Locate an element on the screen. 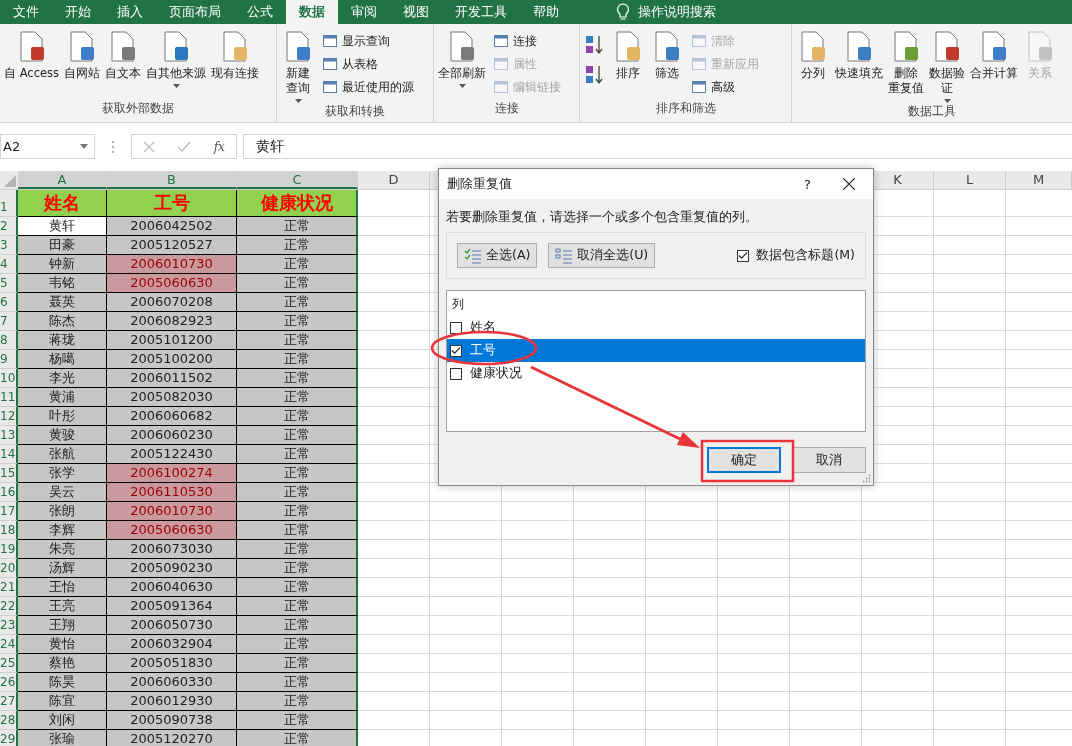  row-header: 12 is located at coordinates (9, 416).